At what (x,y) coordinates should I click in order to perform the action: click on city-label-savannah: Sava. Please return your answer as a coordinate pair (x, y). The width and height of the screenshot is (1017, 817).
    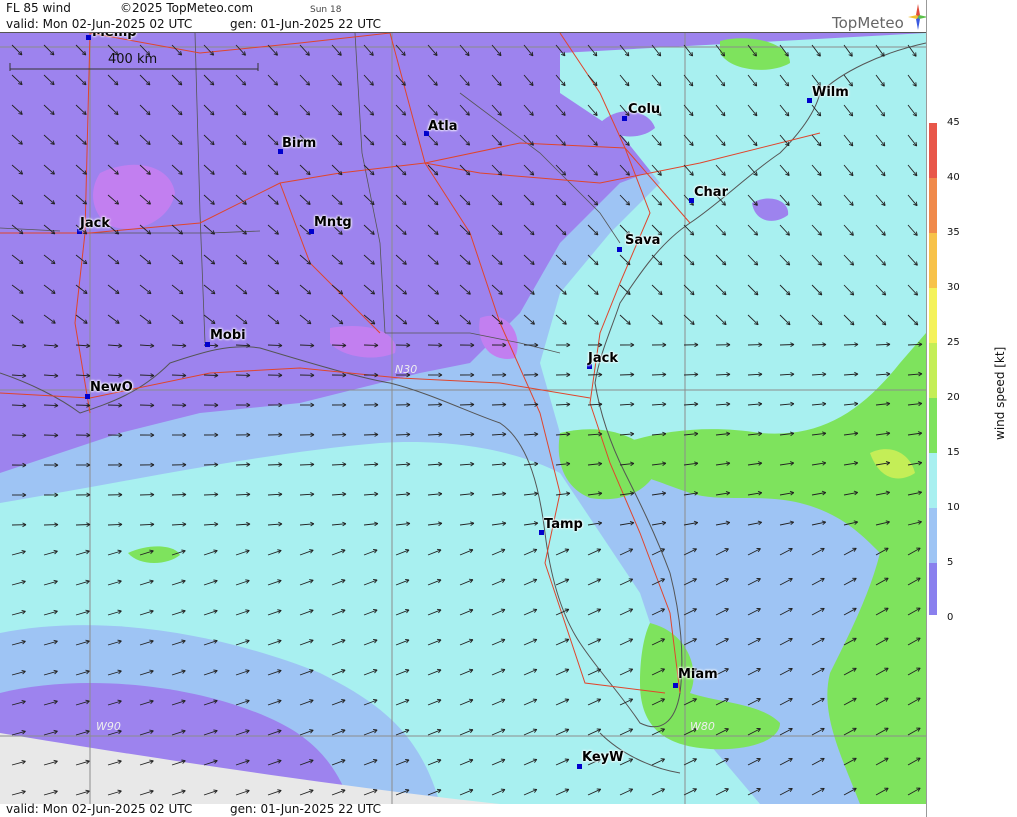
    Looking at the image, I should click on (642, 240).